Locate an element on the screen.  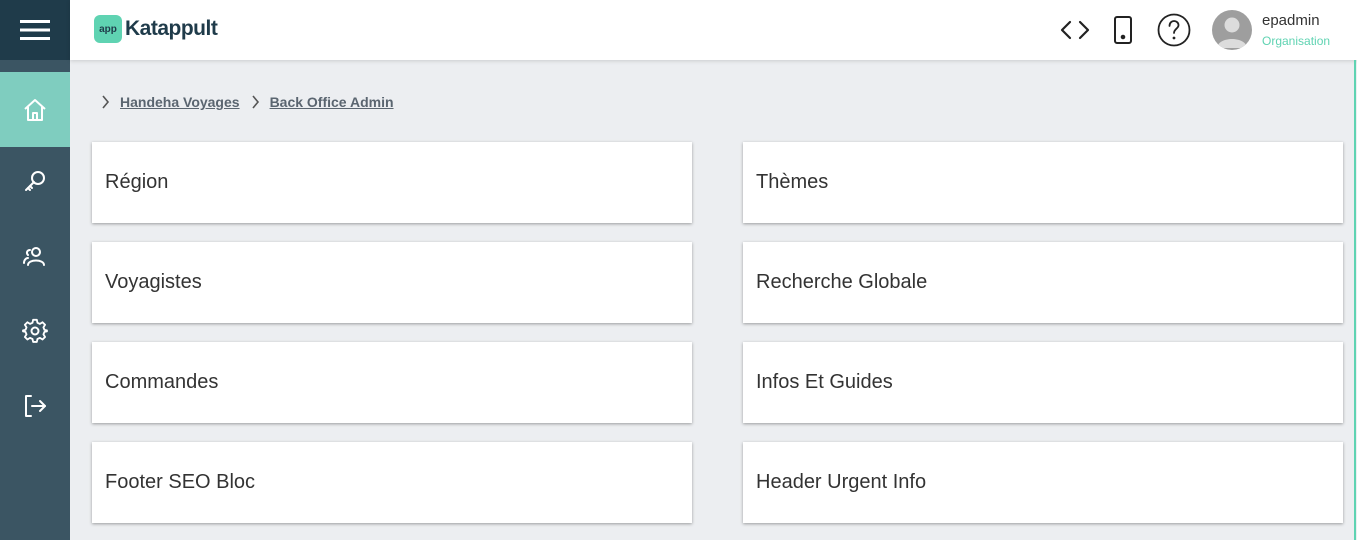
code-icon is located at coordinates (1075, 30).